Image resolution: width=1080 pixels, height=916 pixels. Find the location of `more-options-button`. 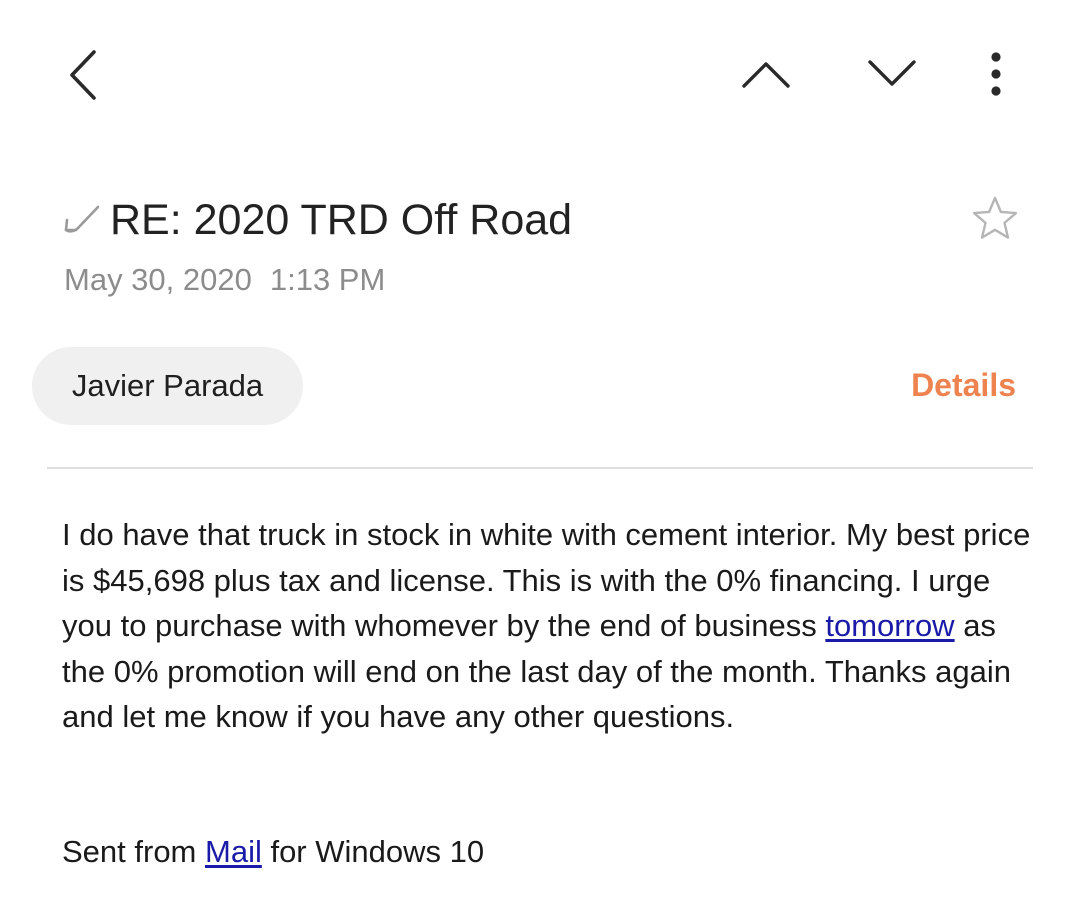

more-options-button is located at coordinates (996, 74).